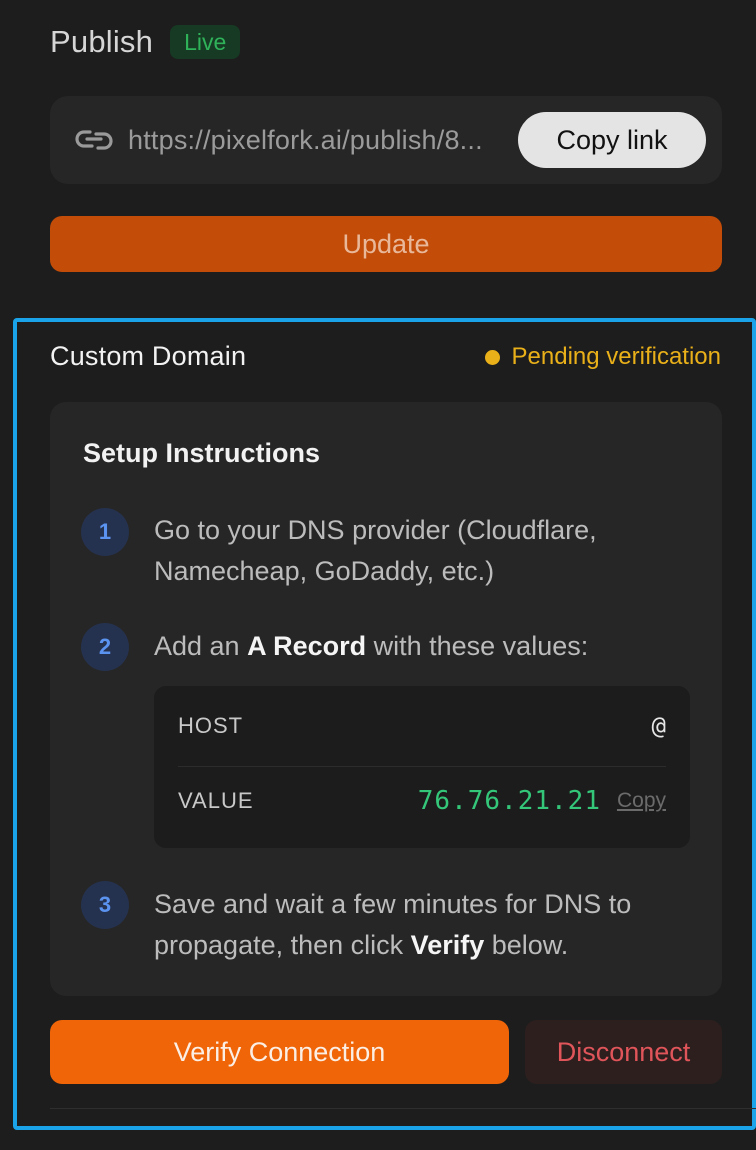 Image resolution: width=756 pixels, height=1150 pixels. What do you see at coordinates (447, 945) in the screenshot?
I see `step-3-text-bold: Verify` at bounding box center [447, 945].